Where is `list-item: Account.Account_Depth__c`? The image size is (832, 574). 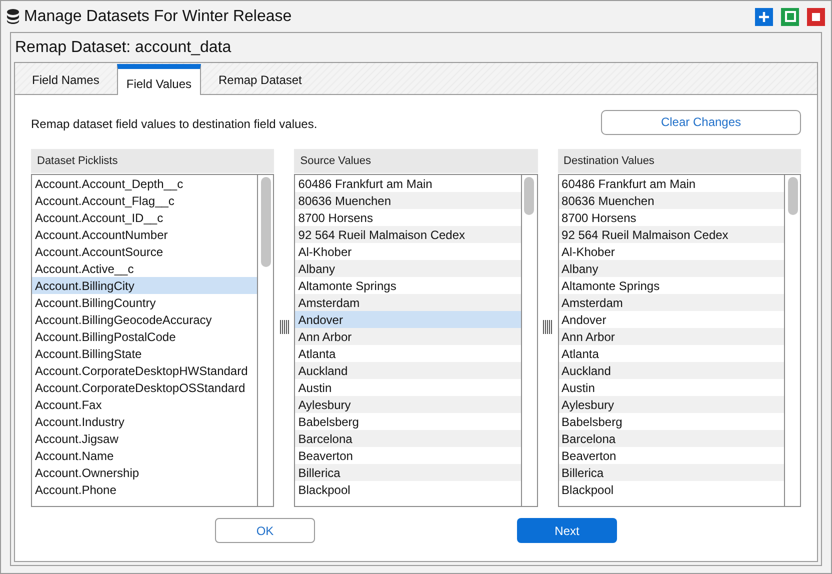
list-item: Account.Account_Depth__c is located at coordinates (145, 183).